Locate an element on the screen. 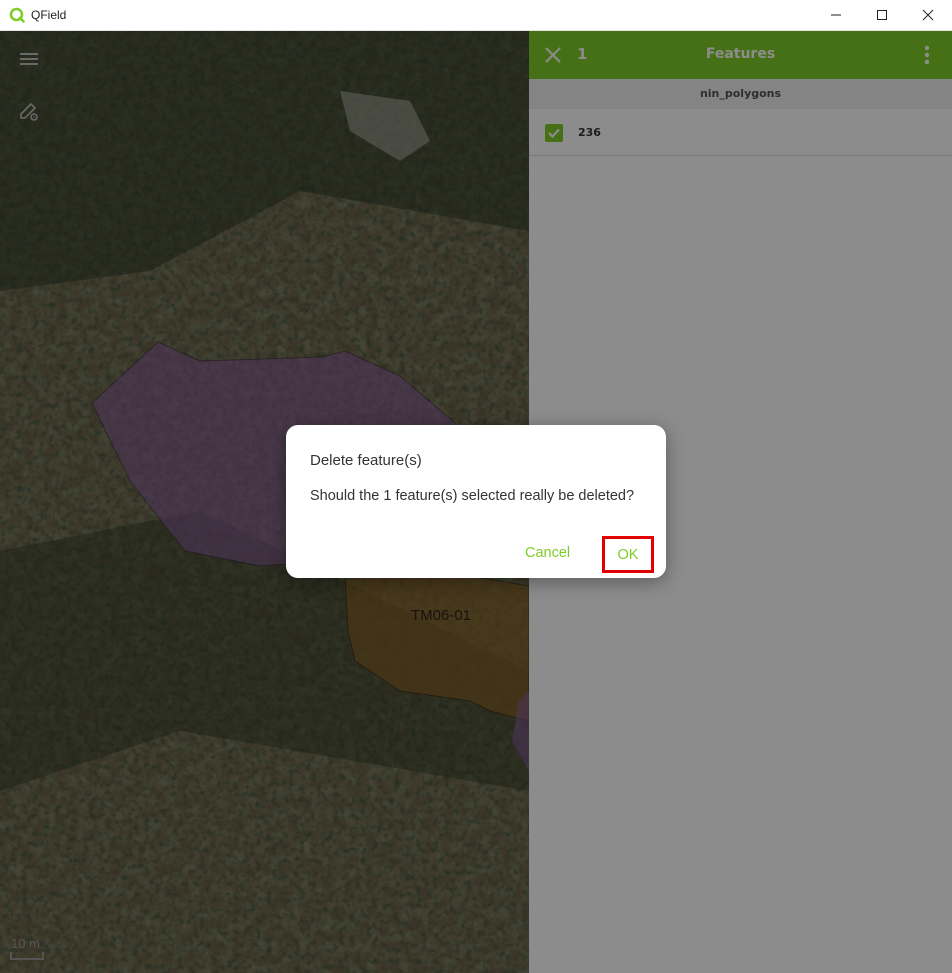 This screenshot has width=952, height=973. close-window-button is located at coordinates (928, 15).